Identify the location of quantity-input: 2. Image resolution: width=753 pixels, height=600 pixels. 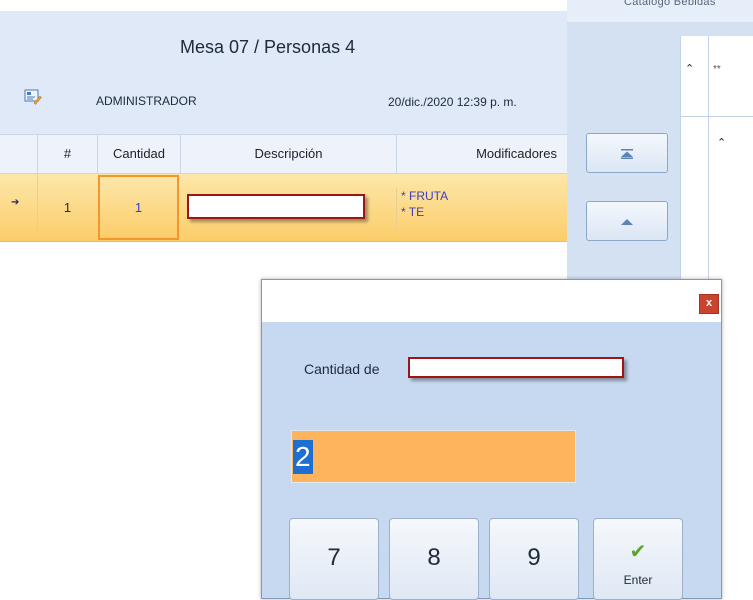
(433, 456).